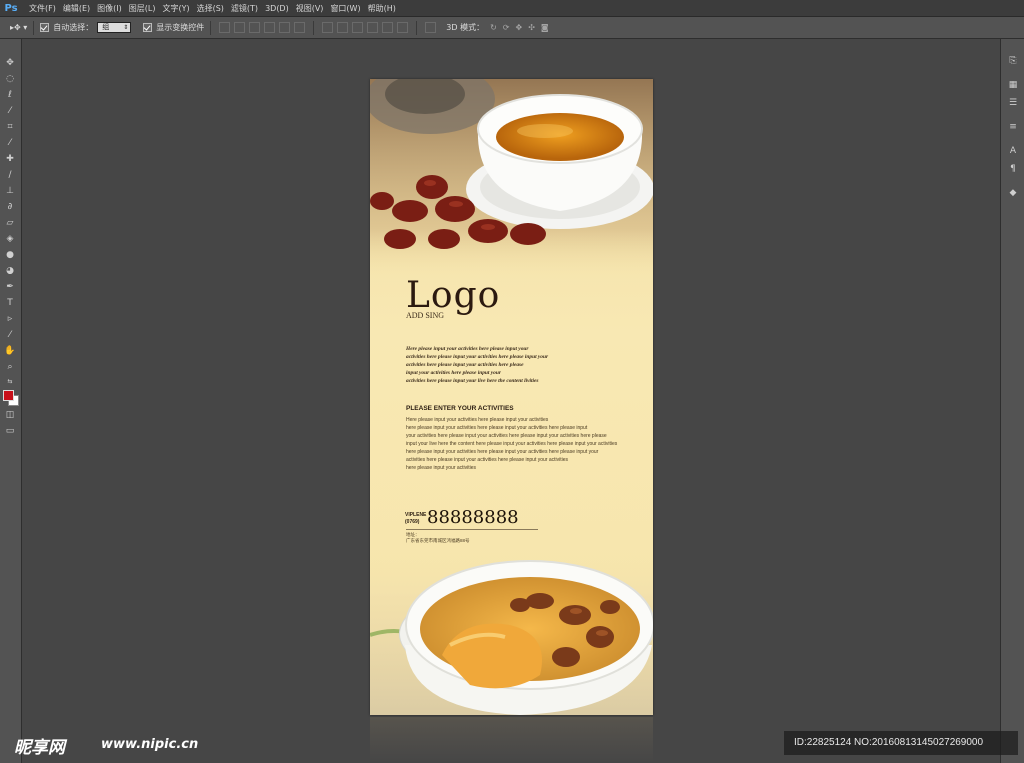 The height and width of the screenshot is (763, 1024). What do you see at coordinates (10, 303) in the screenshot?
I see `type-icon: T` at bounding box center [10, 303].